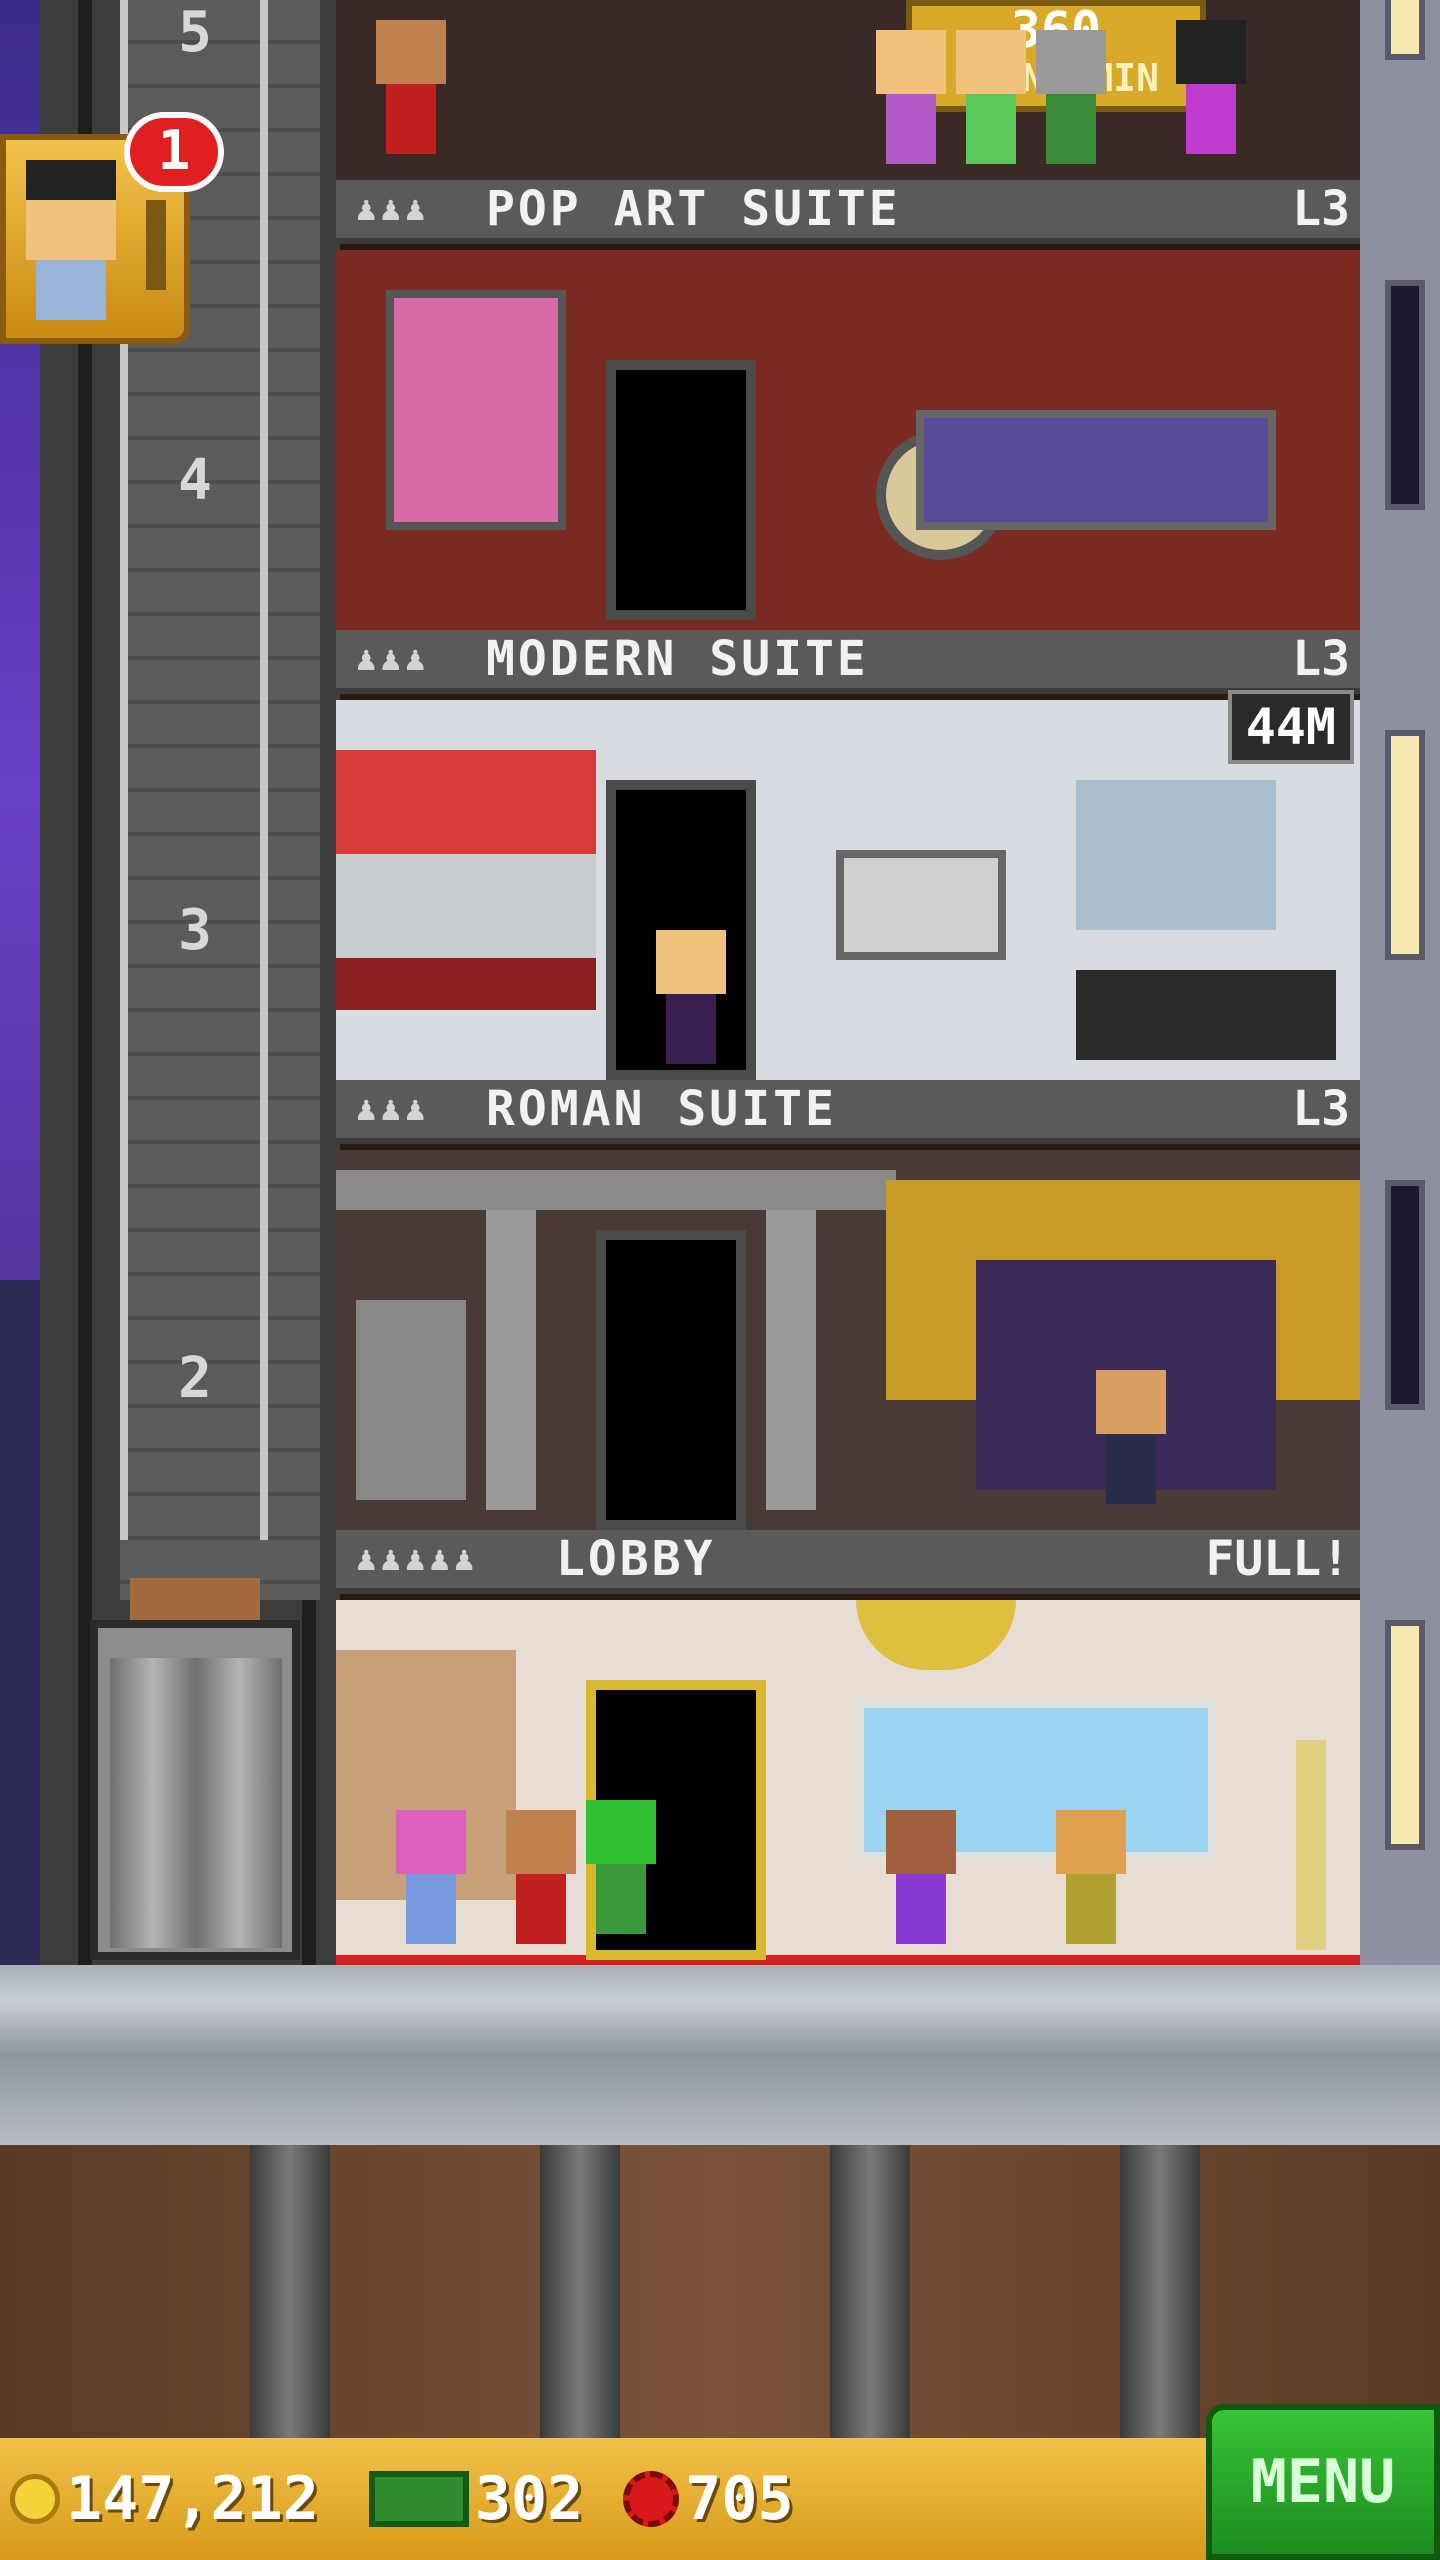 This screenshot has height=2560, width=1440. What do you see at coordinates (1311, 1845) in the screenshot?
I see `floor-lamp` at bounding box center [1311, 1845].